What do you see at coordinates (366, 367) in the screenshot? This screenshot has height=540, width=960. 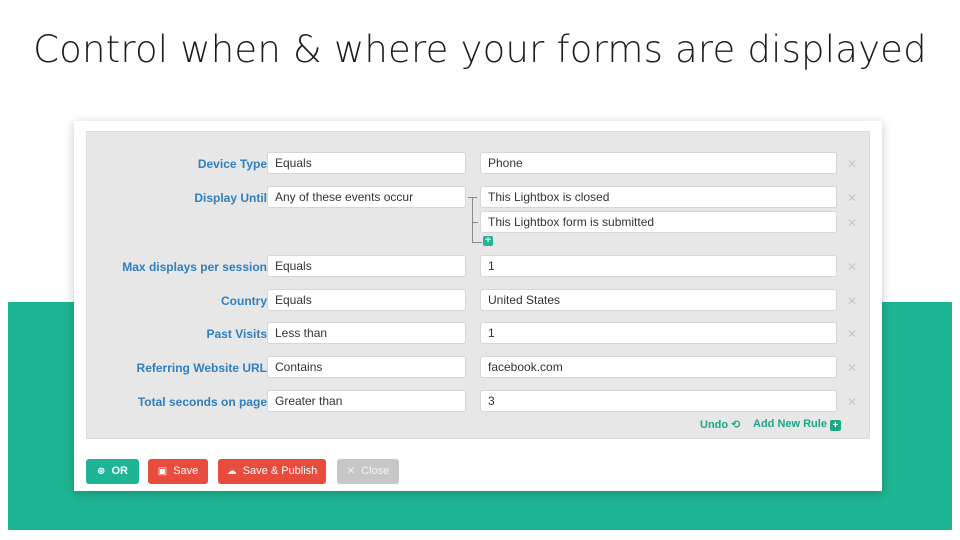 I see `referring-url-operator-select: Contains` at bounding box center [366, 367].